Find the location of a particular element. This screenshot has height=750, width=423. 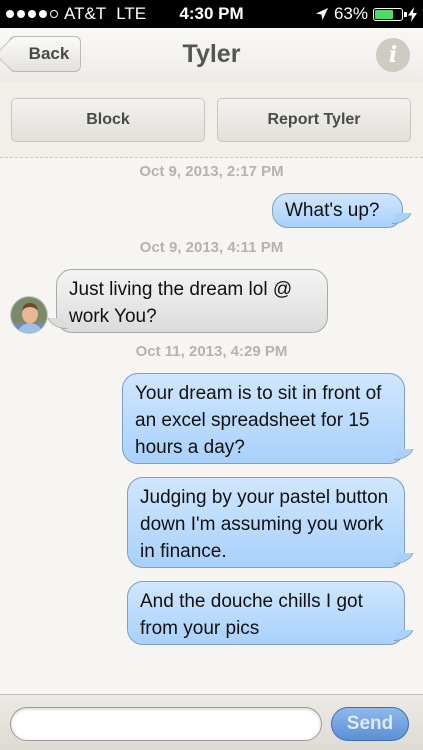

charging-bolt-icon is located at coordinates (412, 14).